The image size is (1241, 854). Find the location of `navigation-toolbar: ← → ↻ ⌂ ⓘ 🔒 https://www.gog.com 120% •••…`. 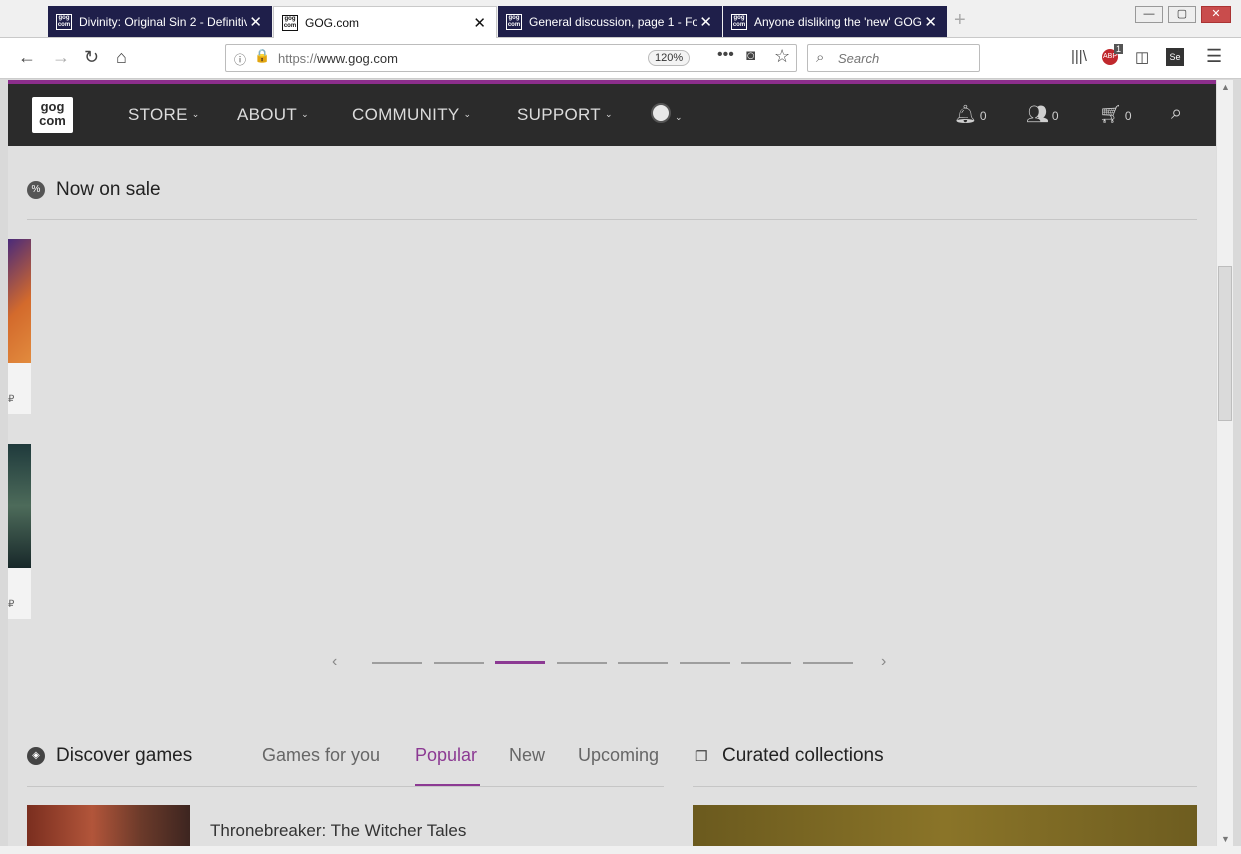

navigation-toolbar: ← → ↻ ⌂ ⓘ 🔒 https://www.gog.com 120% •••… is located at coordinates (620, 58).